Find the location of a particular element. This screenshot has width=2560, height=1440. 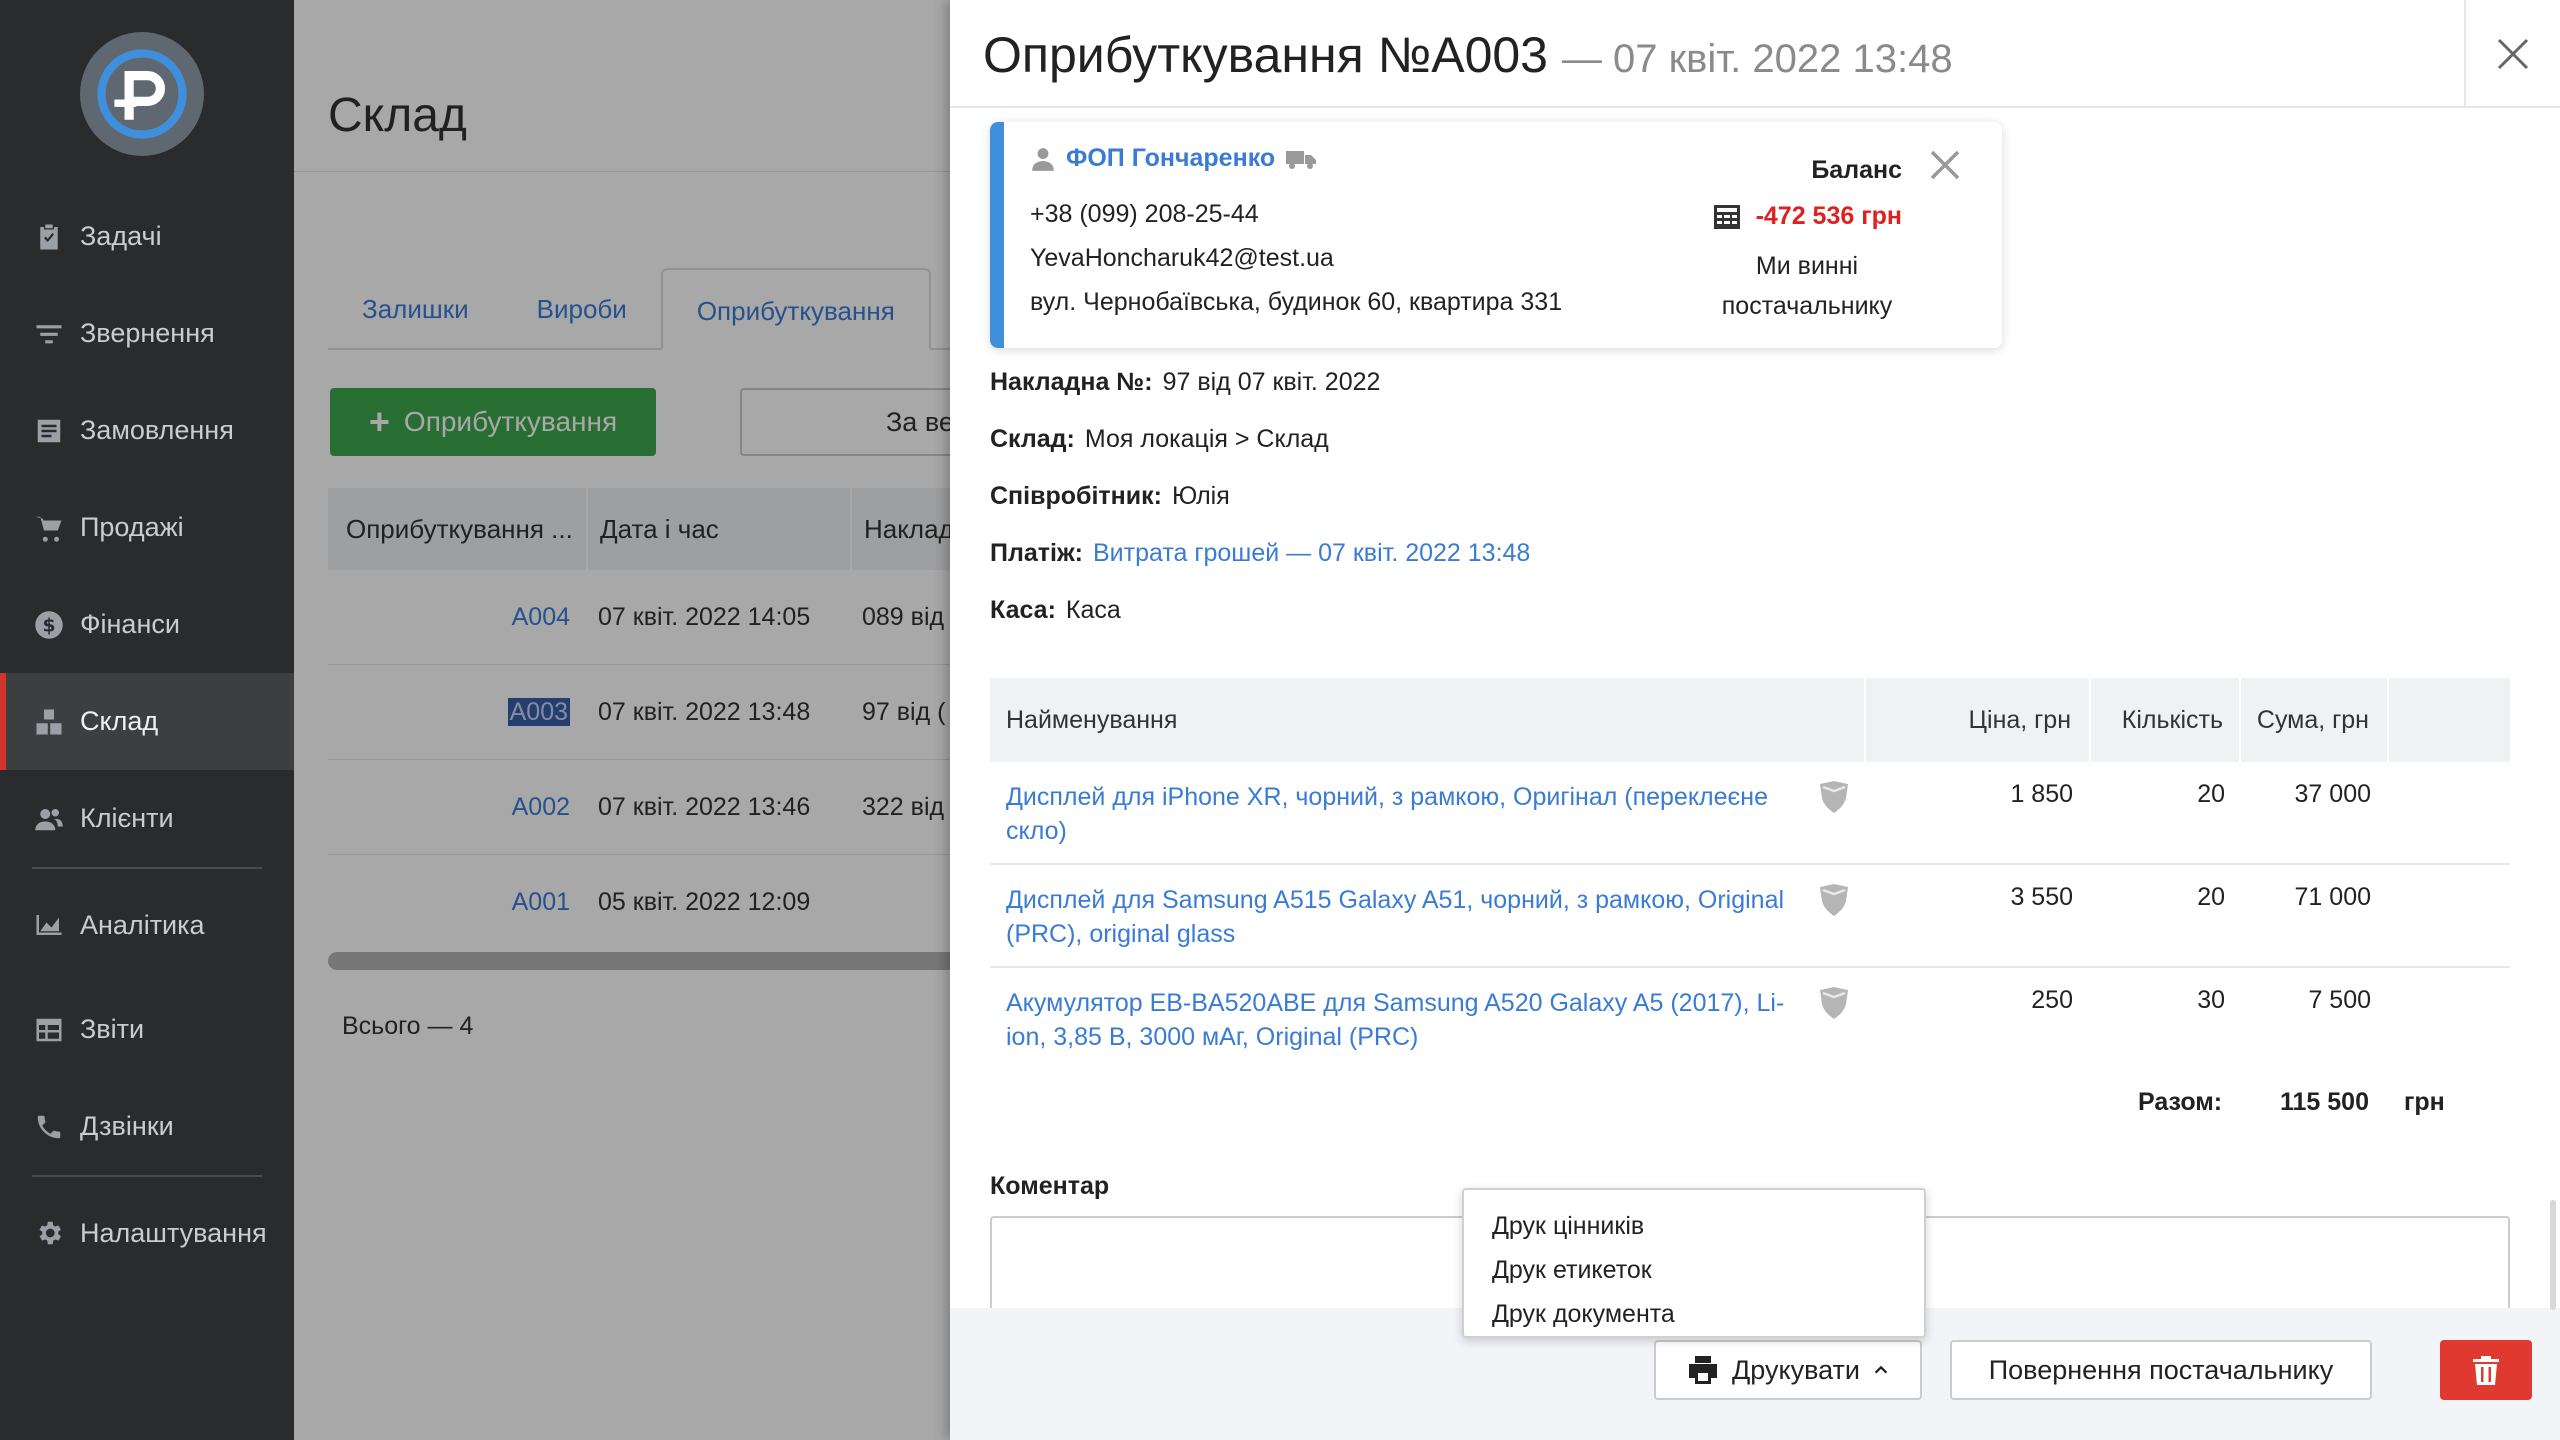

logo-icon is located at coordinates (142, 94).